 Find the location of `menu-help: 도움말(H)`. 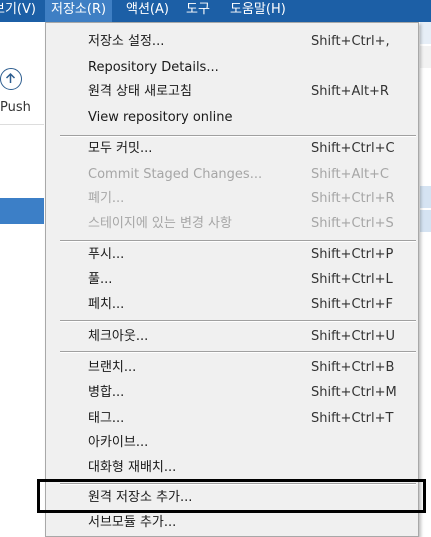

menu-help: 도움말(H) is located at coordinates (258, 11).